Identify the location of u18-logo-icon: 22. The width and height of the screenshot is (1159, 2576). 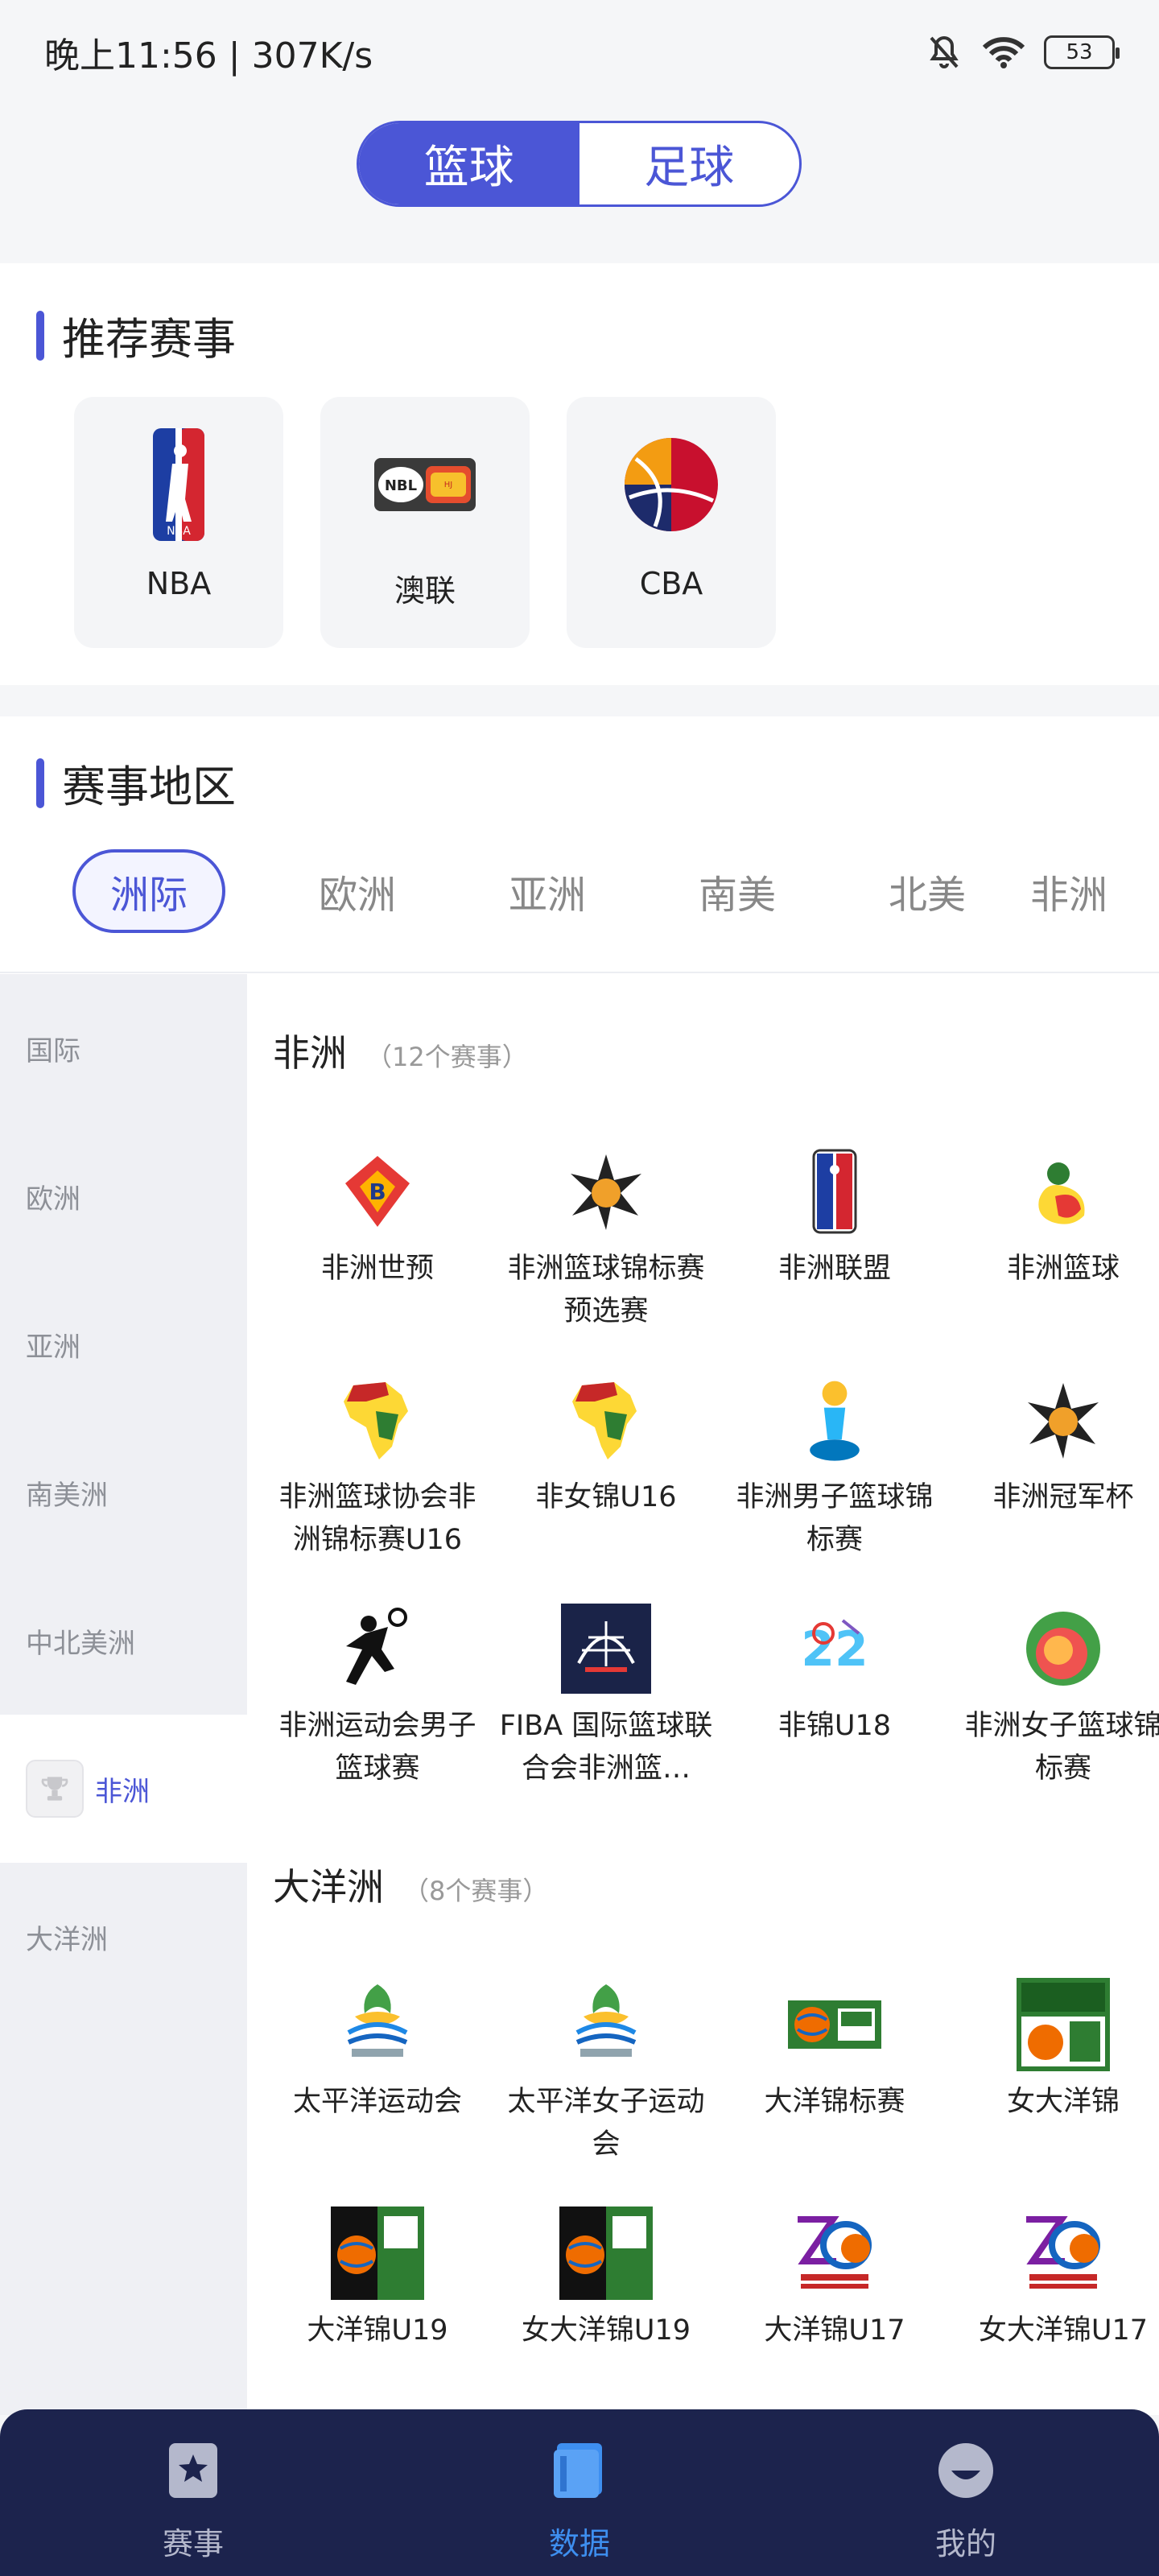
(835, 1648).